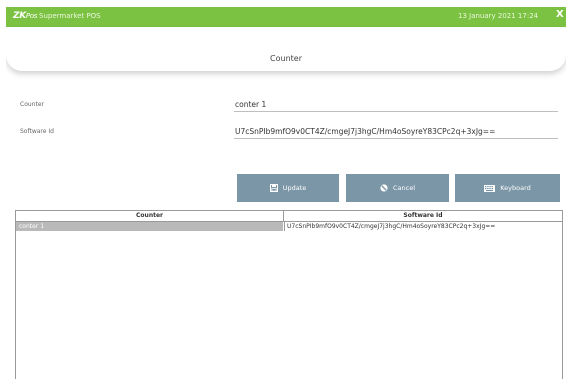 This screenshot has width=573, height=385. Describe the element at coordinates (396, 104) in the screenshot. I see `counter-input` at that location.